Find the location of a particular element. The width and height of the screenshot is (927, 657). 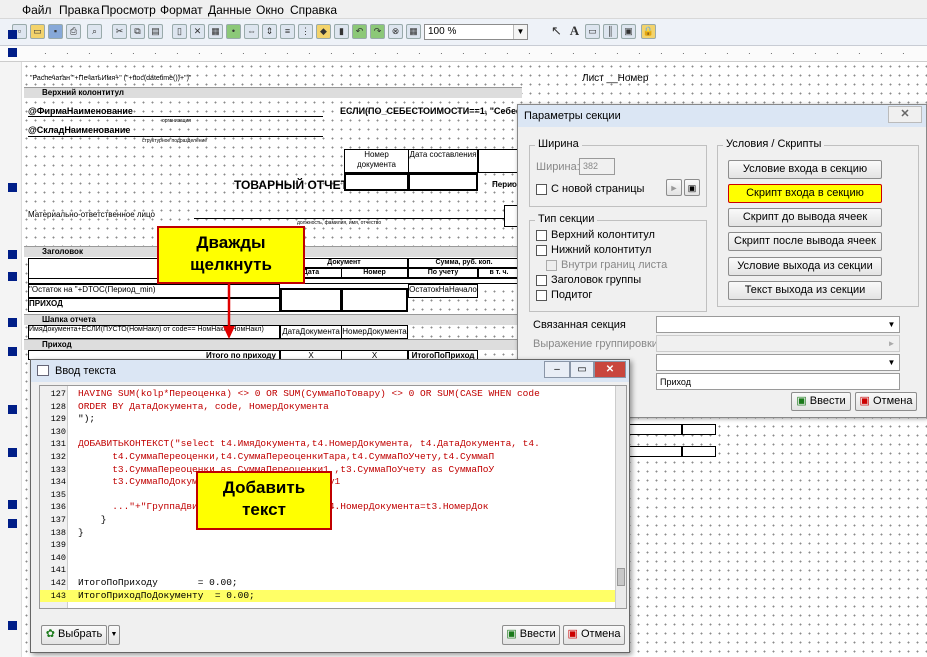

insert-icon: • is located at coordinates (233, 31).